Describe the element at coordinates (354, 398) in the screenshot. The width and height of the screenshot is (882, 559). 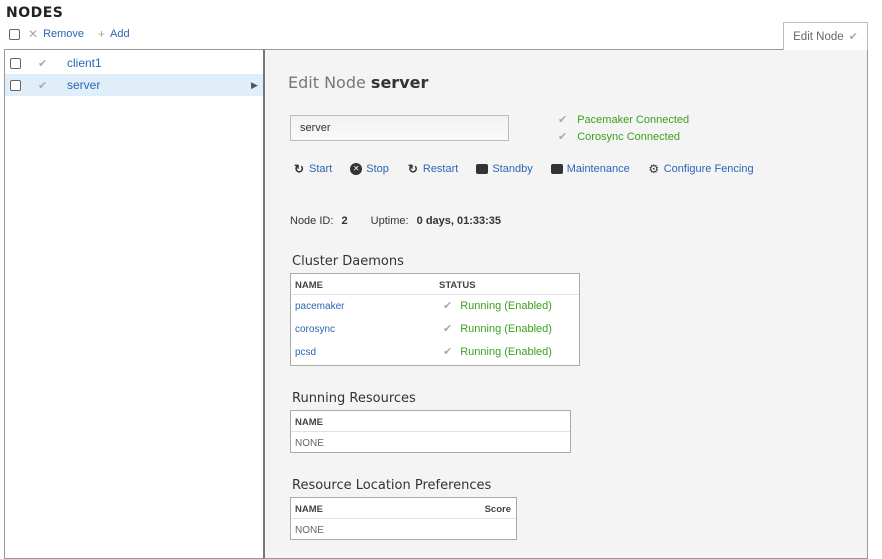
I see `running-resources-title: Running Resources` at that location.